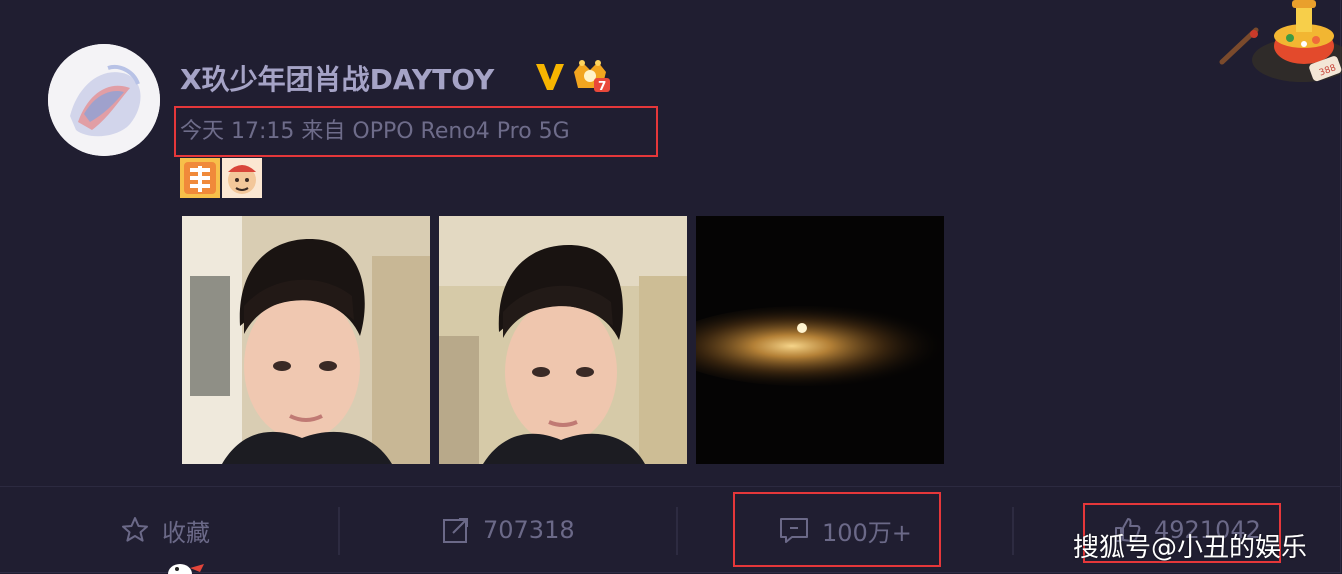  Describe the element at coordinates (237, 131) in the screenshot. I see `post-timestamp: 今天 17:15` at that location.